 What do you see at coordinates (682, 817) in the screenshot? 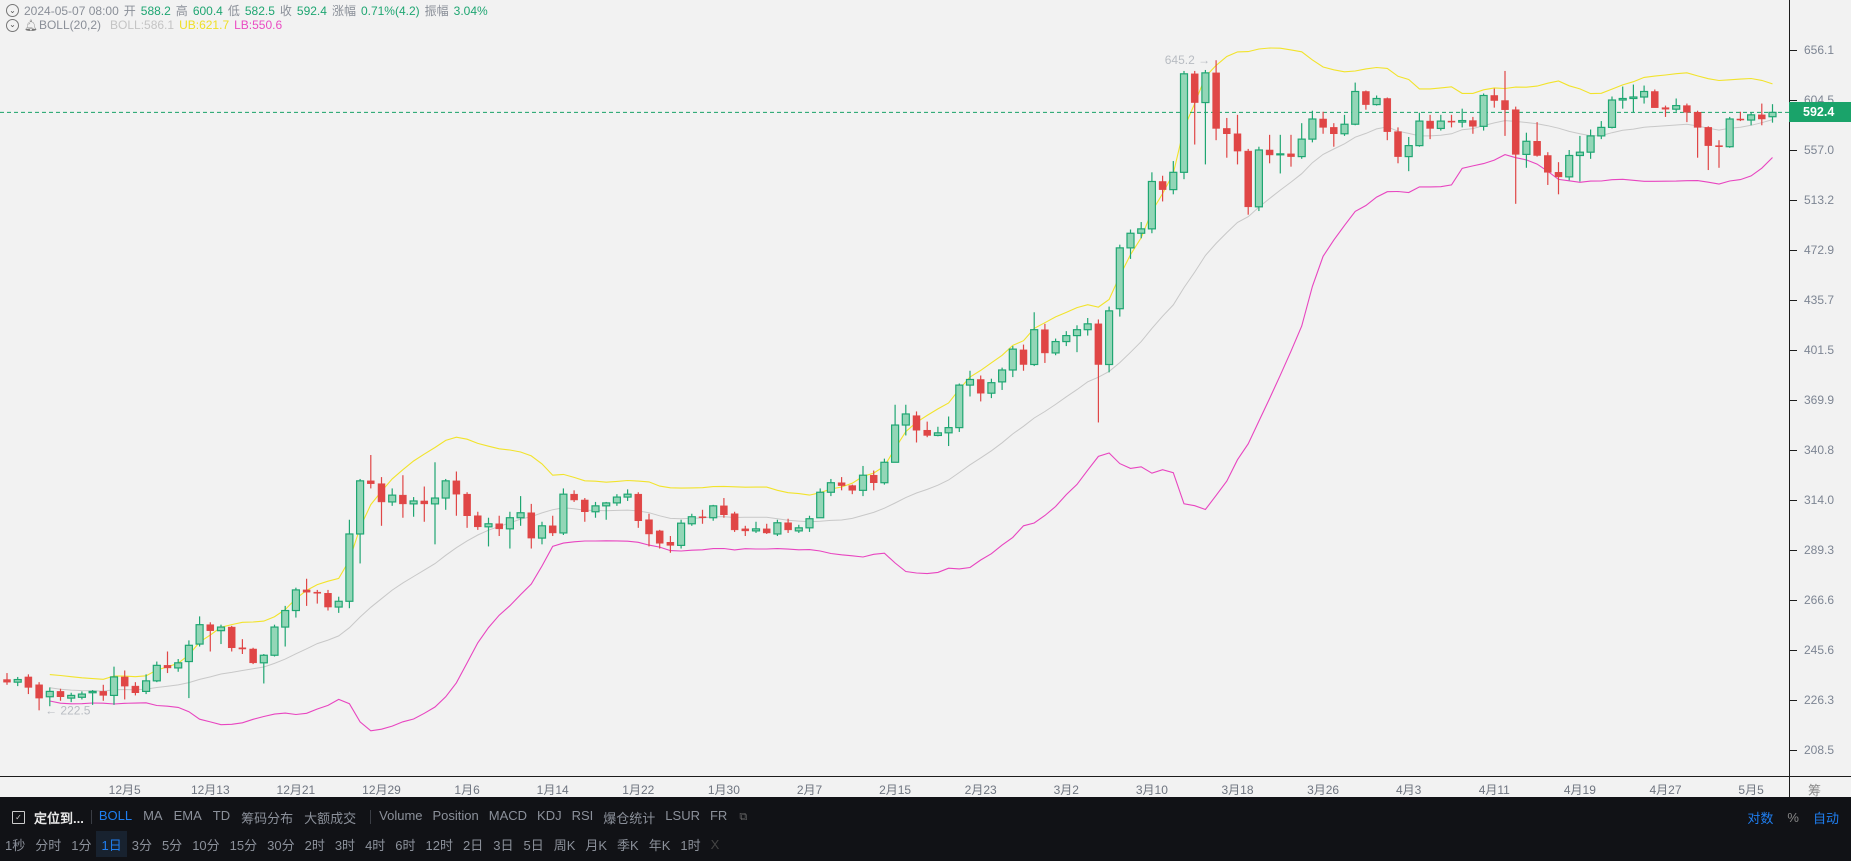
I see `sub-indicator-6: LSUR` at bounding box center [682, 817].